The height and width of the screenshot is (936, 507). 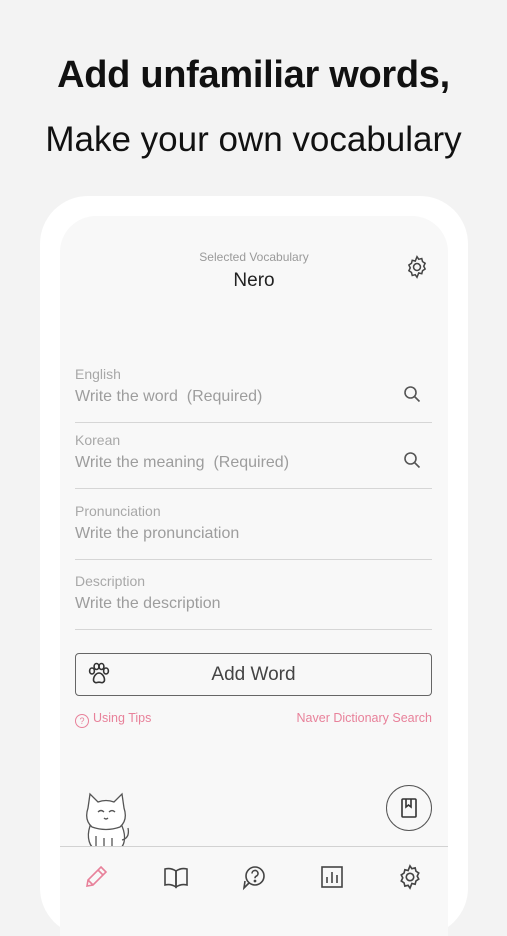 What do you see at coordinates (254, 257) in the screenshot?
I see `selected-vocabulary-caption: Selected Vocabulary` at bounding box center [254, 257].